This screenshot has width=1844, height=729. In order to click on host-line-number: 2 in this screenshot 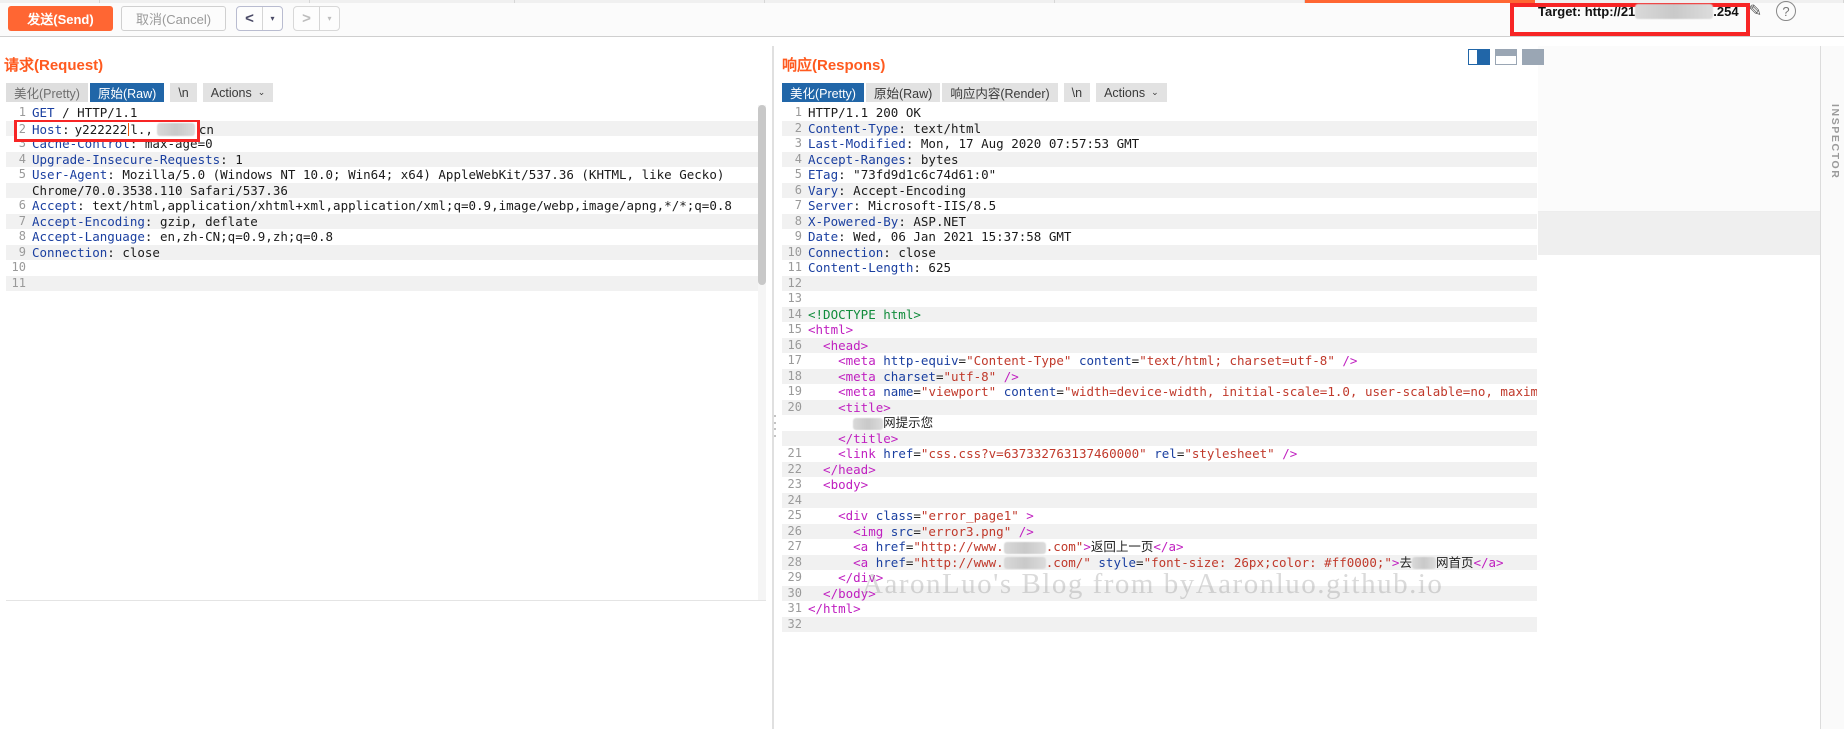, I will do `click(22, 129)`.